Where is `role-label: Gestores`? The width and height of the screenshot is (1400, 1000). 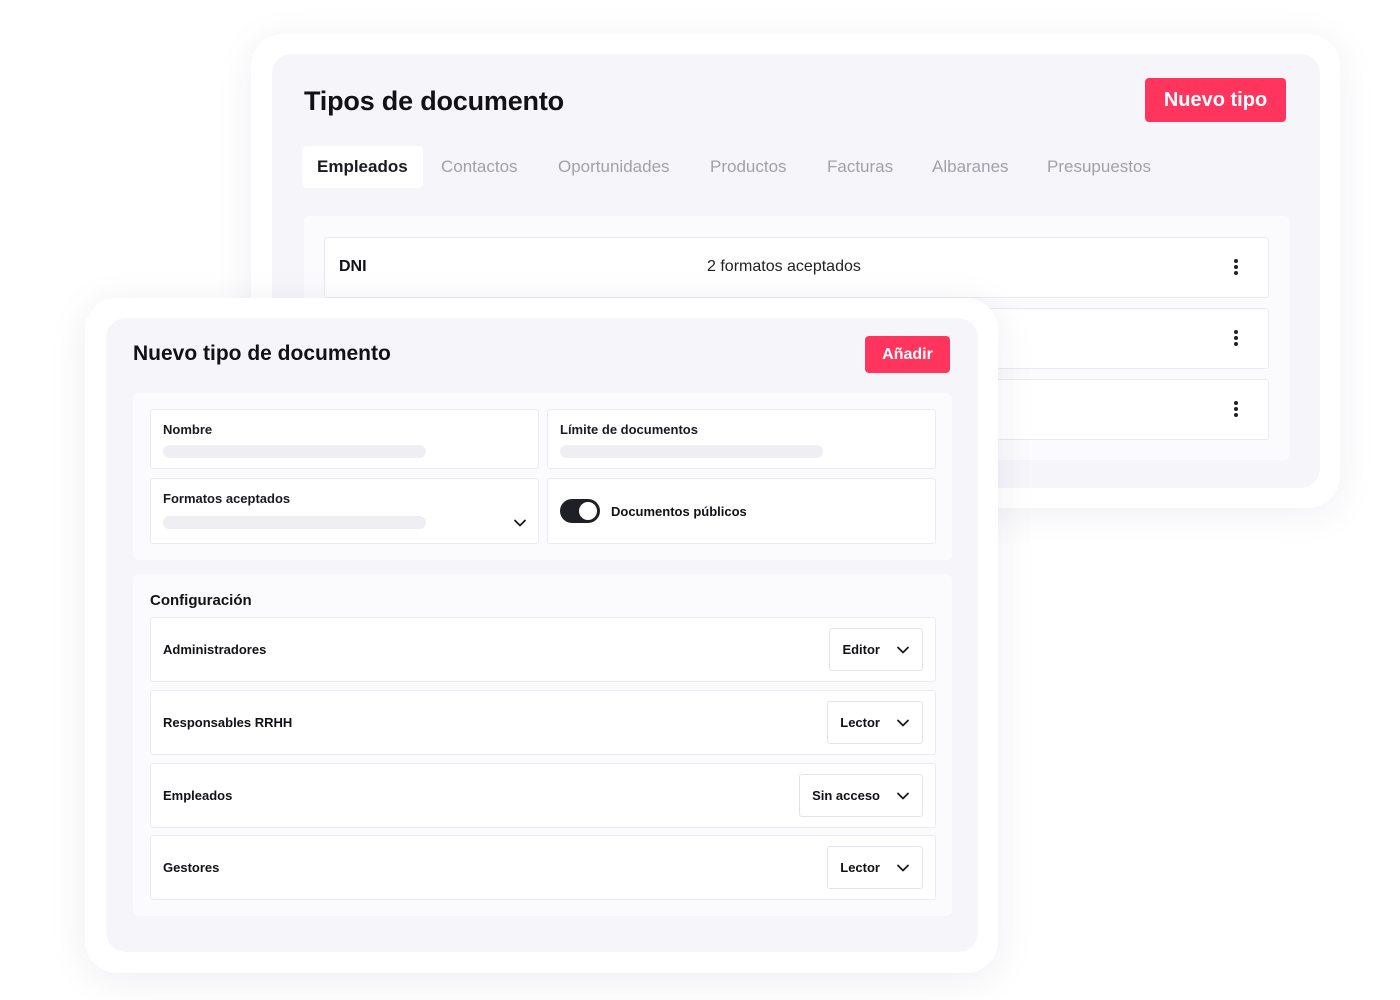
role-label: Gestores is located at coordinates (191, 867).